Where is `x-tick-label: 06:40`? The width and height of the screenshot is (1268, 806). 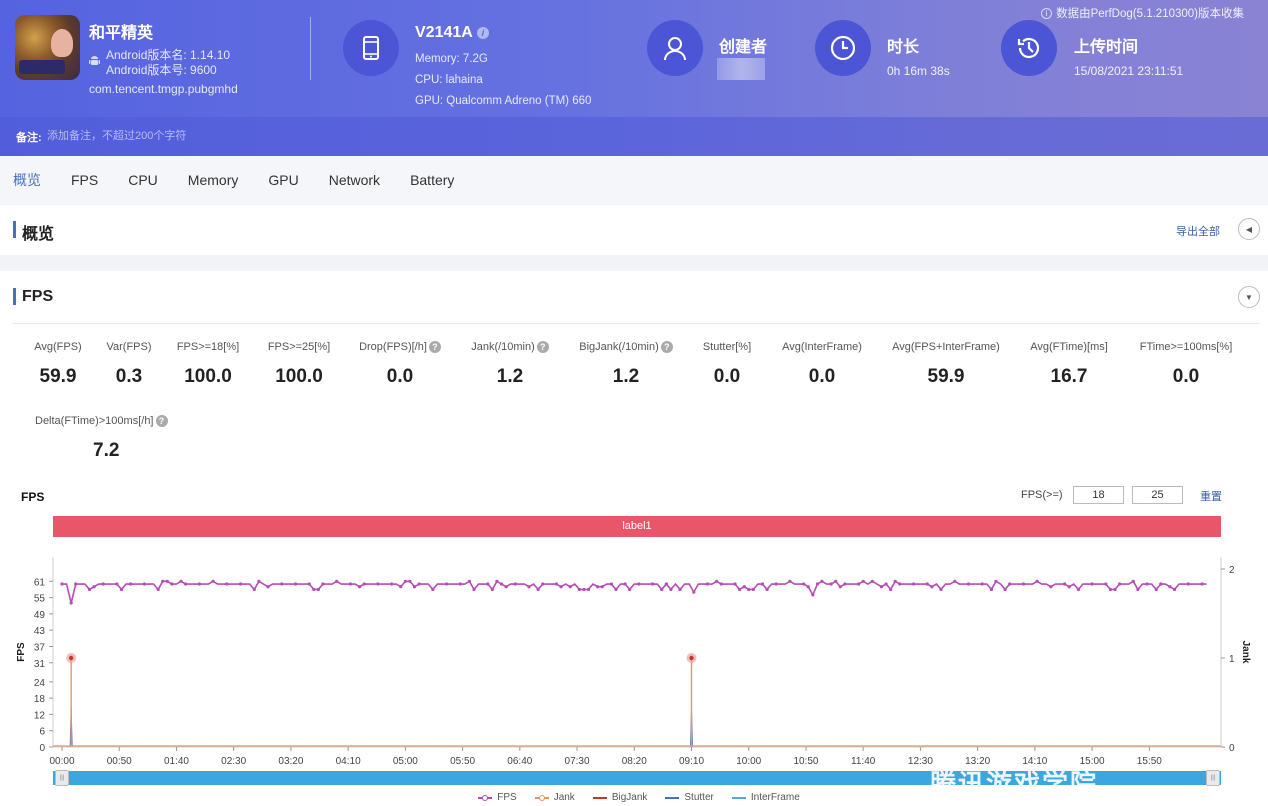
x-tick-label: 06:40 is located at coordinates (519, 761).